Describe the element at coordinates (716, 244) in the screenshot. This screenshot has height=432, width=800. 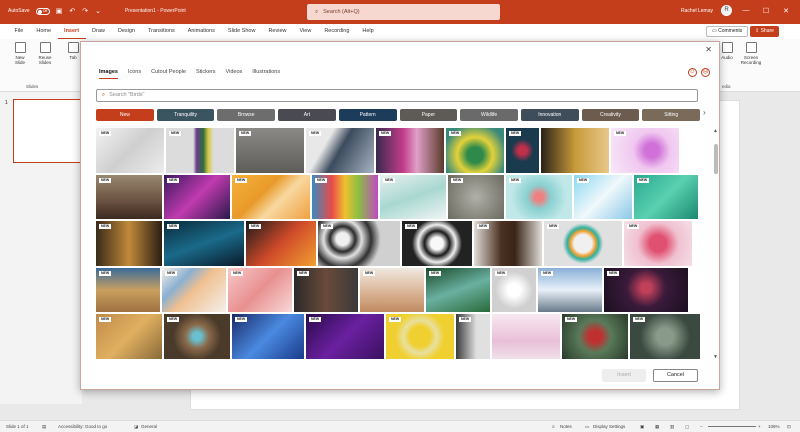
I see `image-grid-scrollbar: ▲ ▼` at that location.